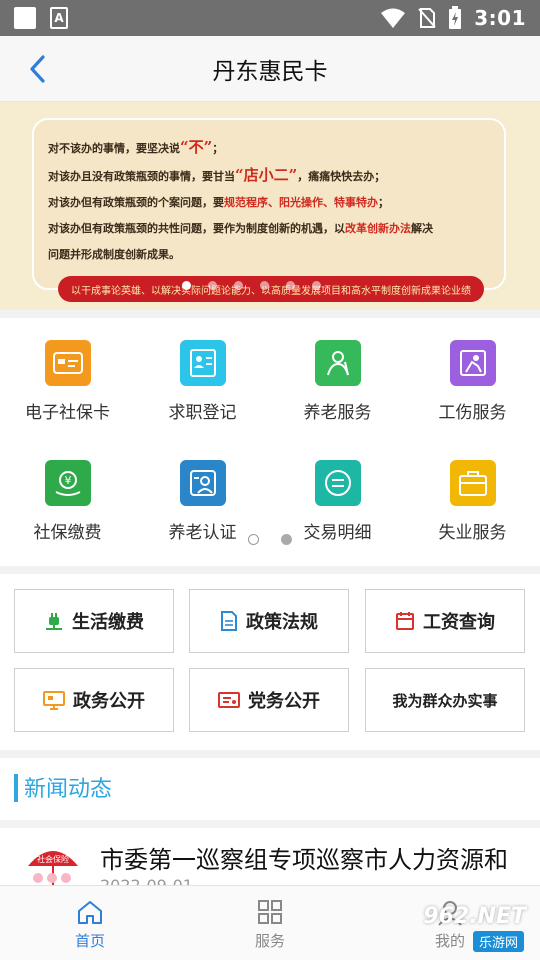  What do you see at coordinates (270, 18) in the screenshot?
I see `status-bar: A 3:01` at bounding box center [270, 18].